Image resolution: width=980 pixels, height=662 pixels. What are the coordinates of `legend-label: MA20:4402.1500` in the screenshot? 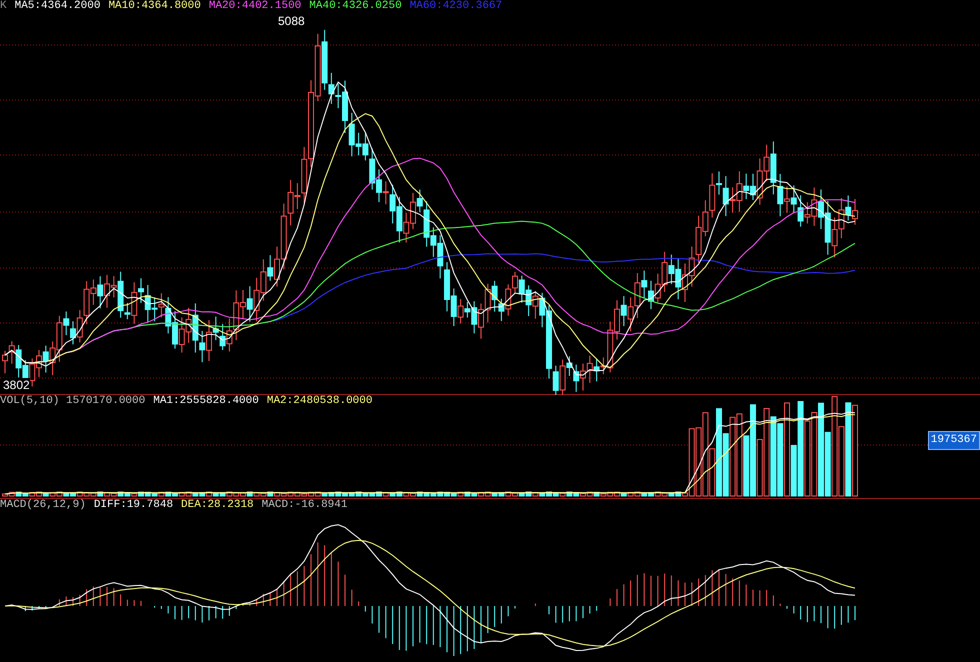 It's located at (255, 6).